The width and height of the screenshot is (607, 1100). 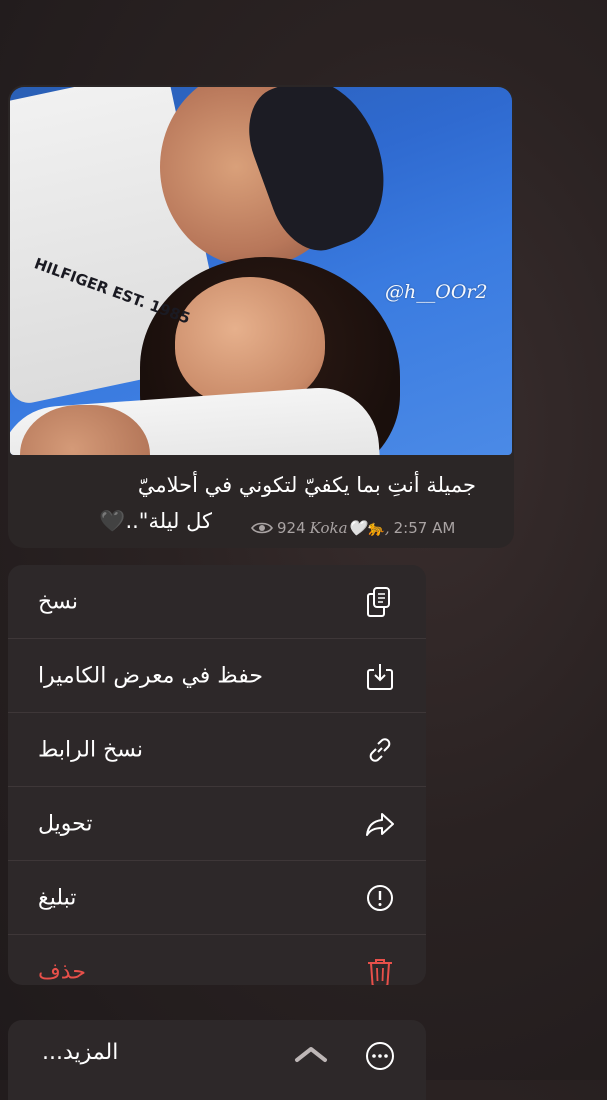 I want to click on menu-item-delete: حذف, so click(x=217, y=960).